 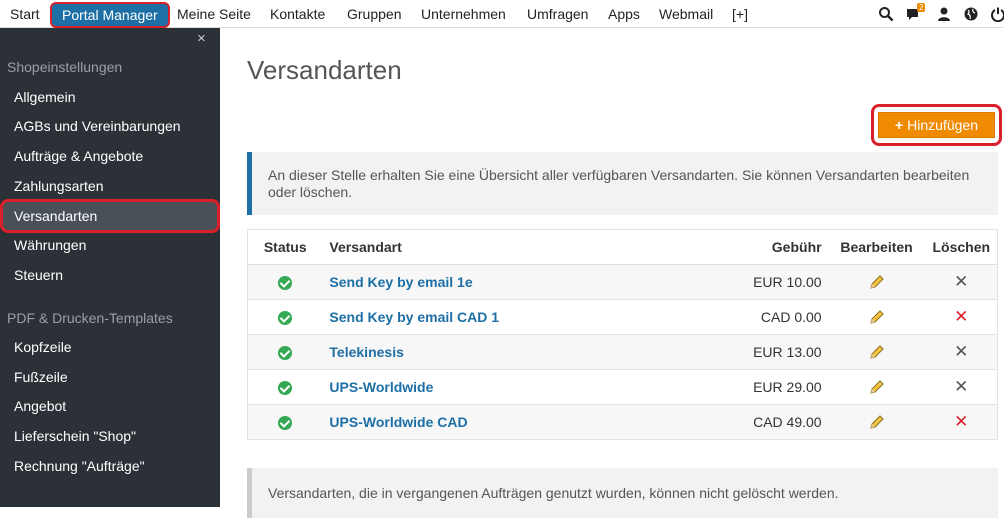 What do you see at coordinates (997, 14) in the screenshot?
I see `power-icon` at bounding box center [997, 14].